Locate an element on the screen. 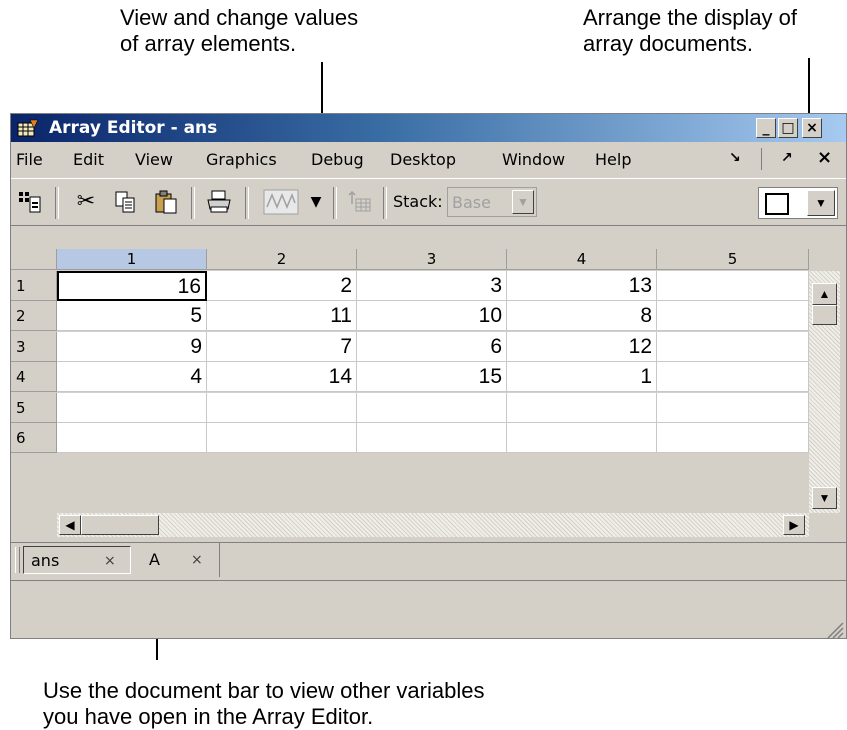 The image size is (847, 730). toolbar: ✂ ▼ Stack: Base ▼ ▼ is located at coordinates (428, 202).